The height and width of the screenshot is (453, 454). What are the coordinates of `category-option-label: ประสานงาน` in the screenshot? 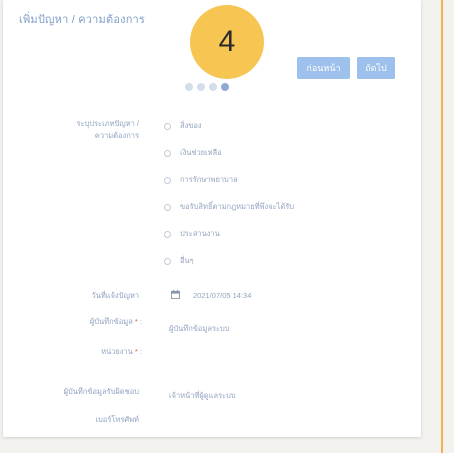 It's located at (200, 233).